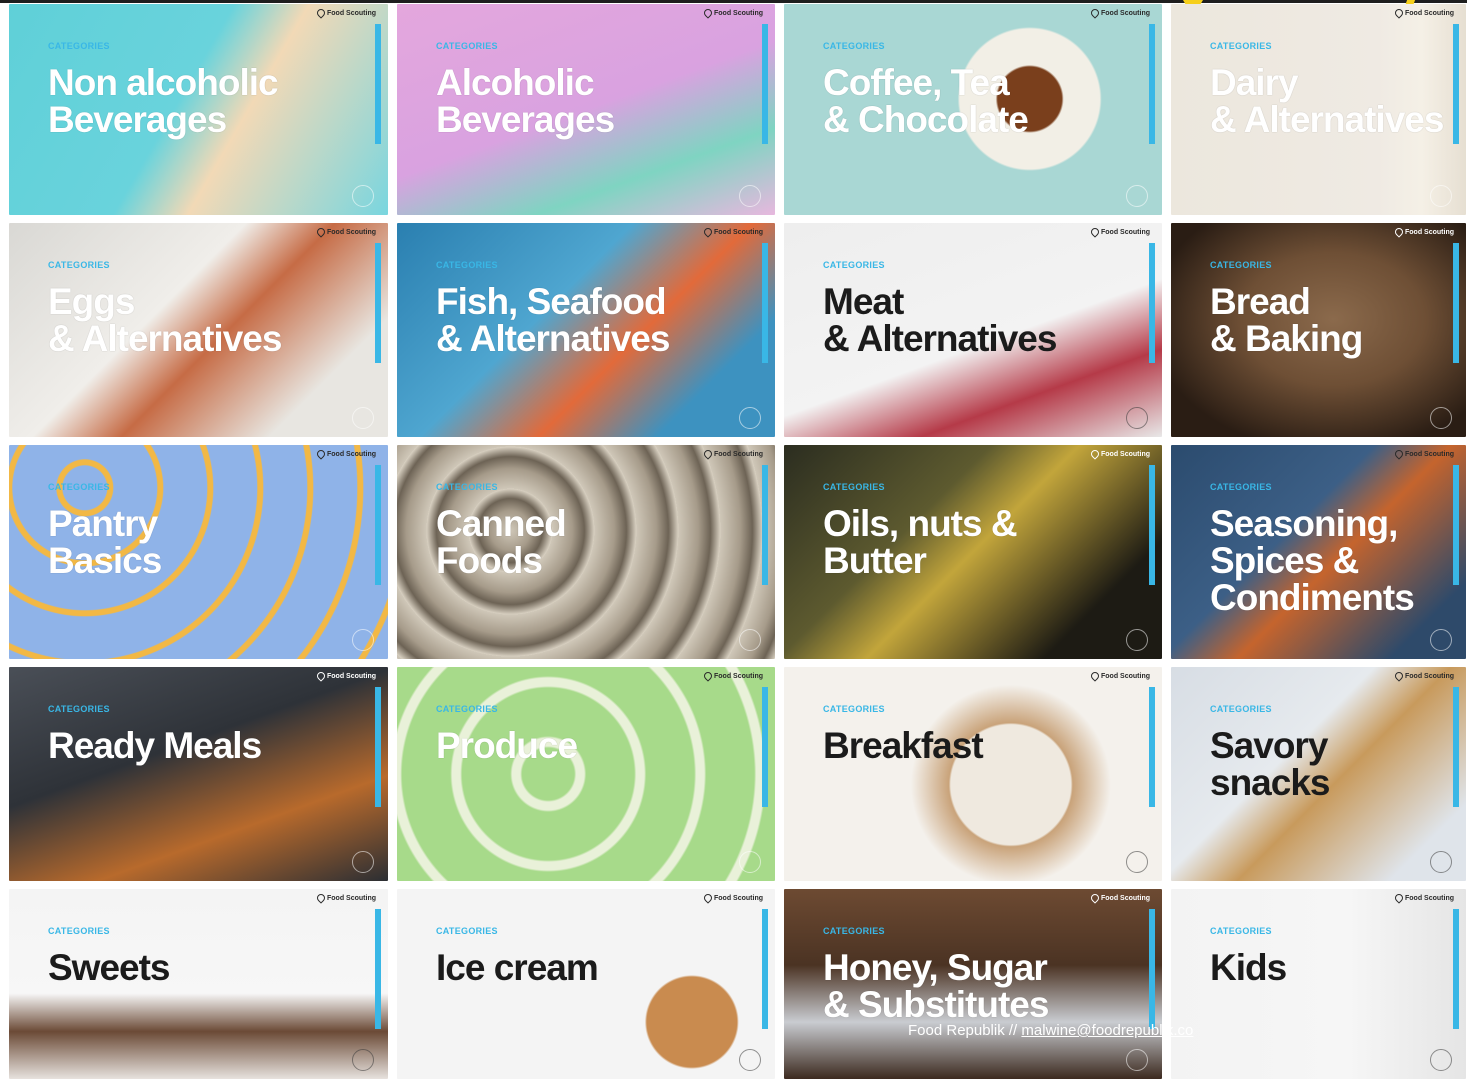 The image size is (1467, 1084). Describe the element at coordinates (903, 745) in the screenshot. I see `category-title: Breakfast` at that location.